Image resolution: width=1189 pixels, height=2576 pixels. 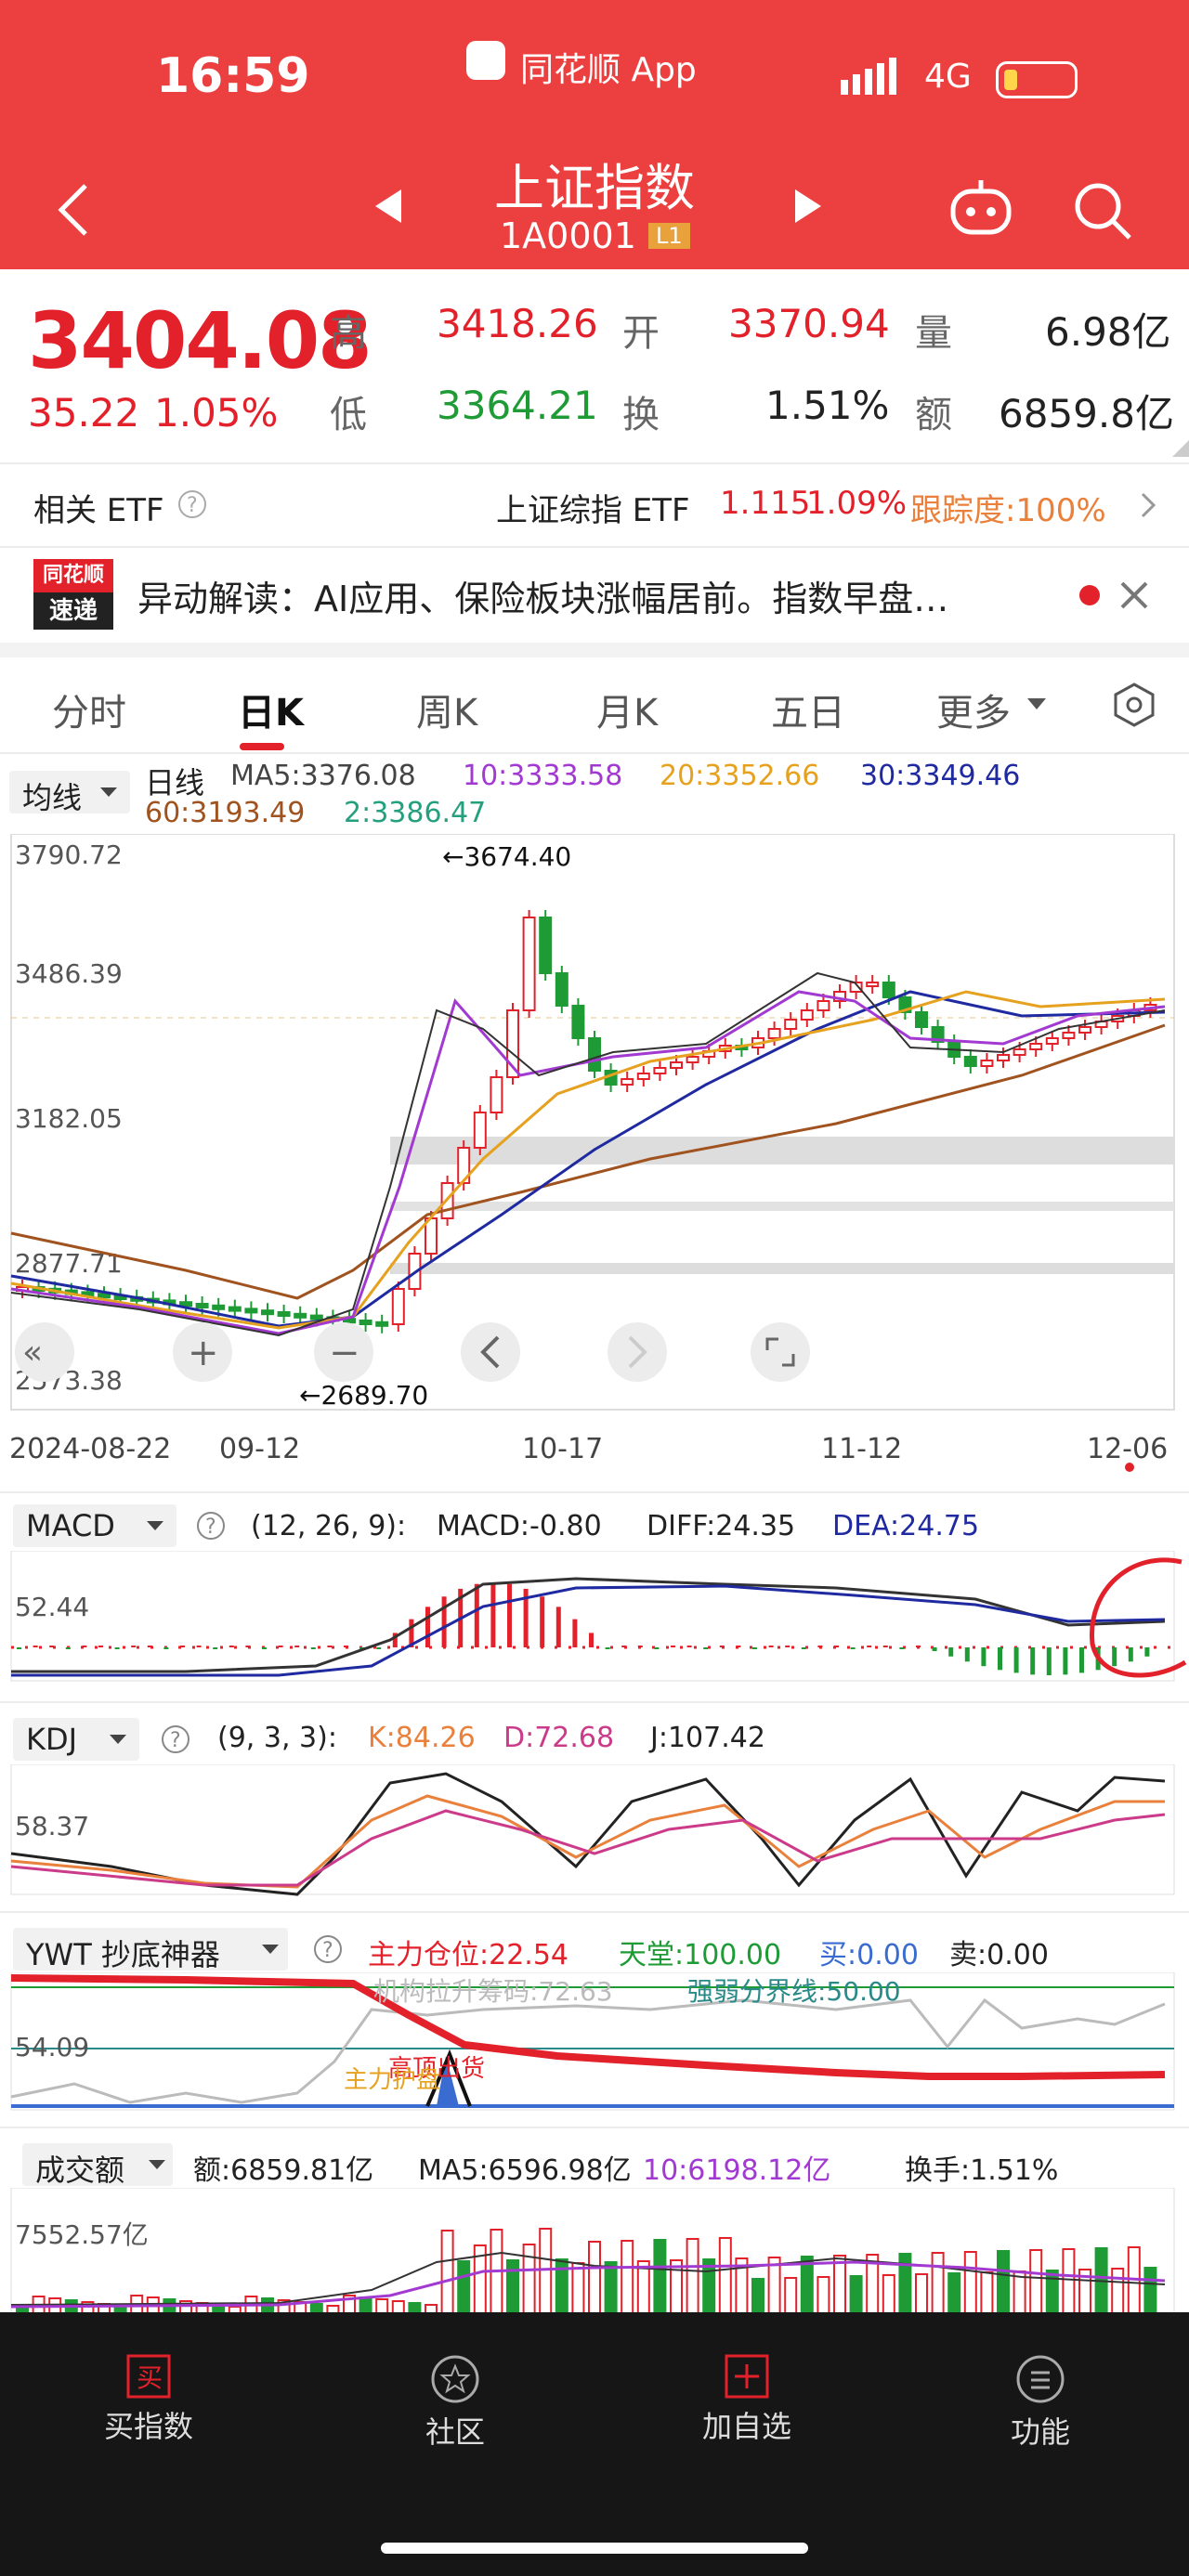 I want to click on volume-ma5: MA5:6596.98亿, so click(x=525, y=2170).